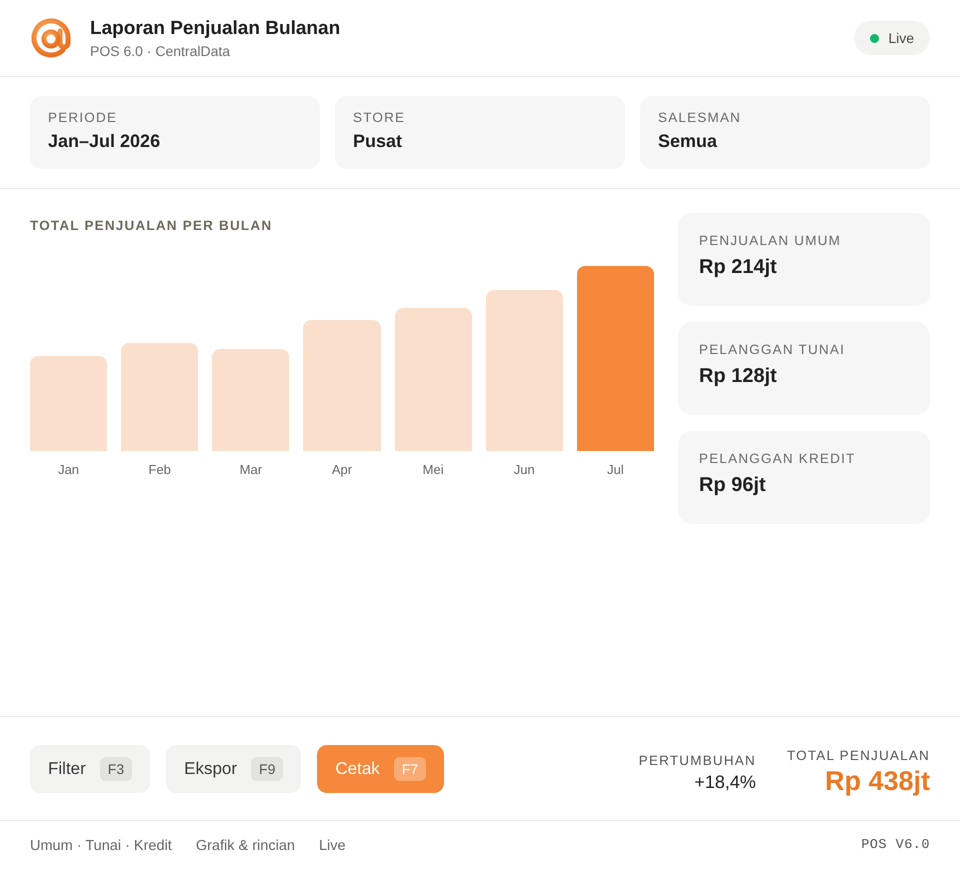 This screenshot has width=960, height=870. I want to click on report-subtitle: POS 6.0 · CentralData, so click(161, 50).